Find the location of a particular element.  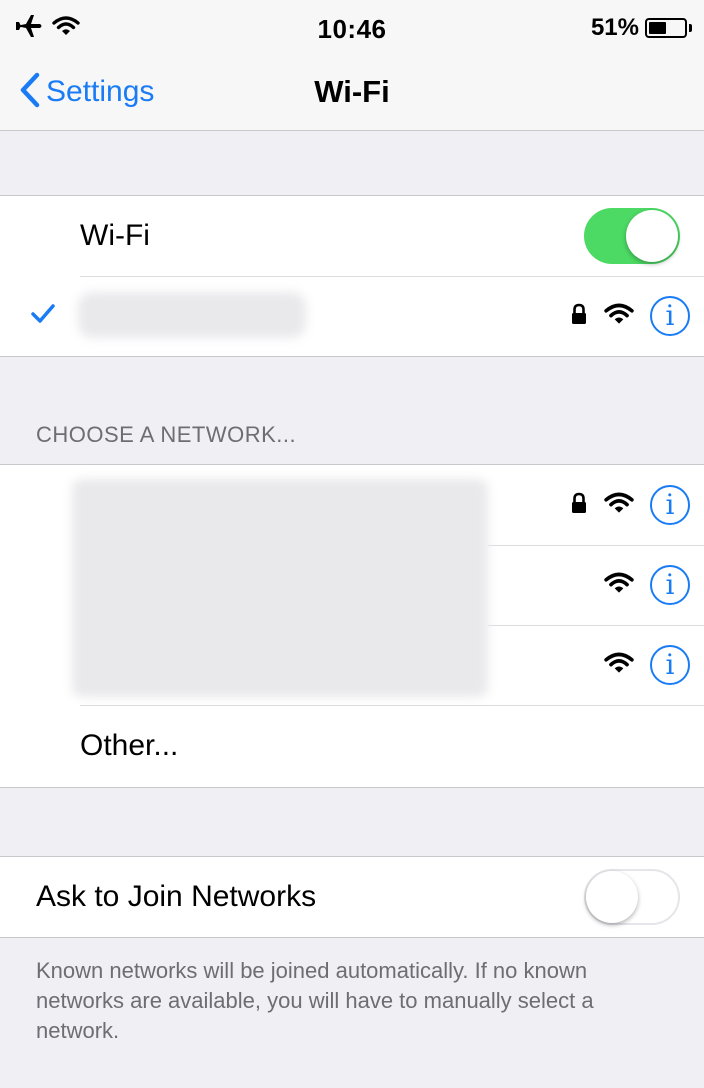

navigation-bar: Settings Wi-Fi is located at coordinates (352, 93).